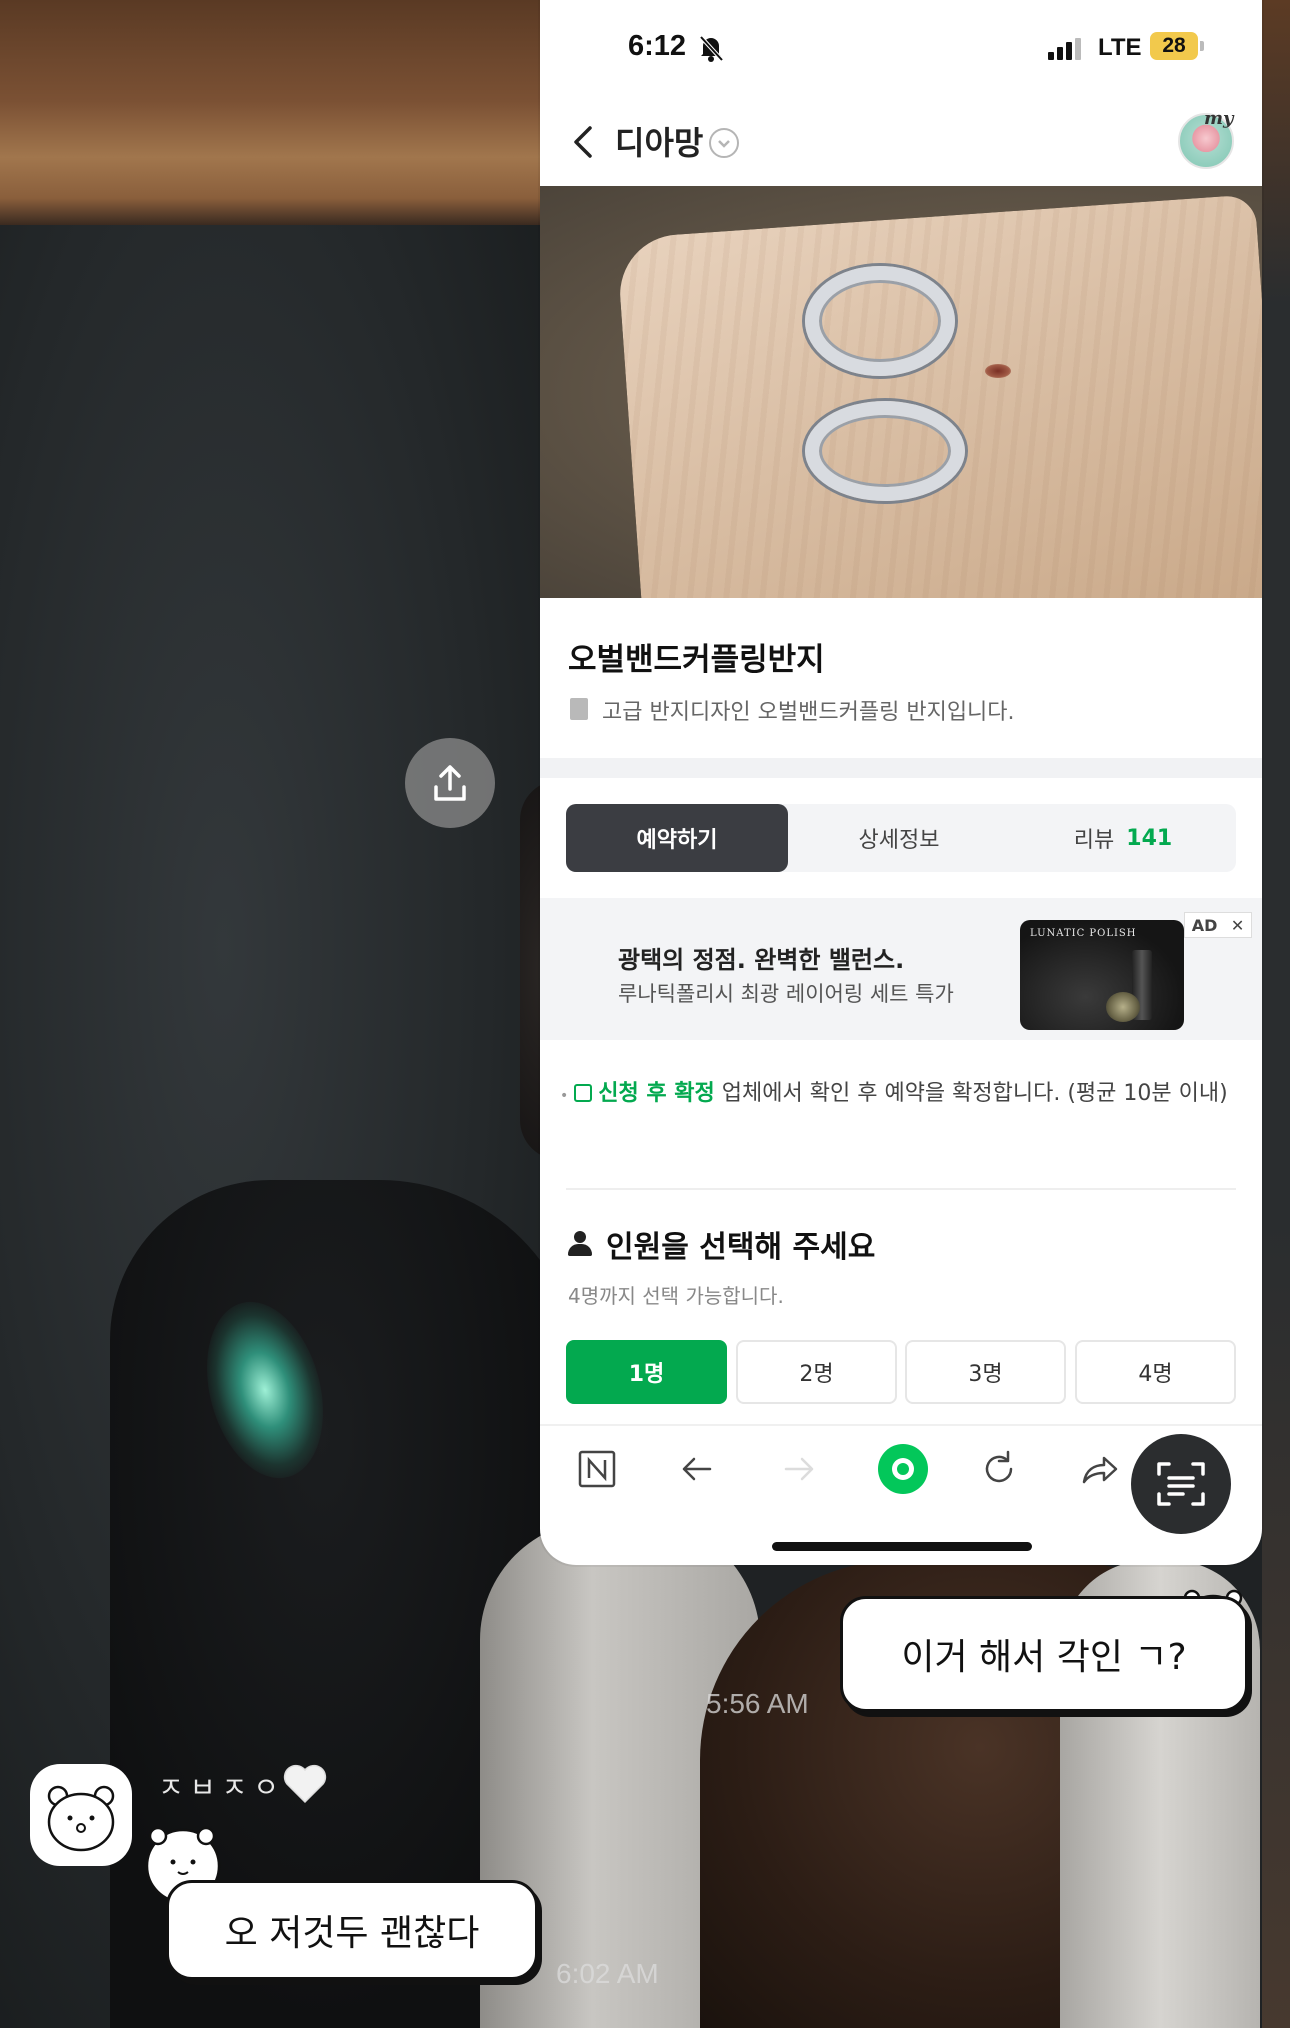 Image resolution: width=1290 pixels, height=2028 pixels. I want to click on forward-arrow-icon, so click(799, 1469).